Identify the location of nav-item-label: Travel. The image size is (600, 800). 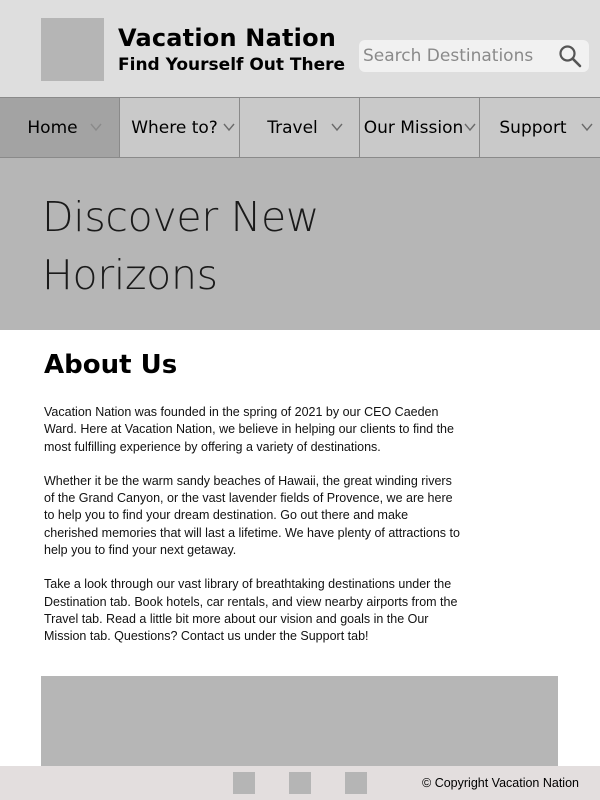
(292, 127).